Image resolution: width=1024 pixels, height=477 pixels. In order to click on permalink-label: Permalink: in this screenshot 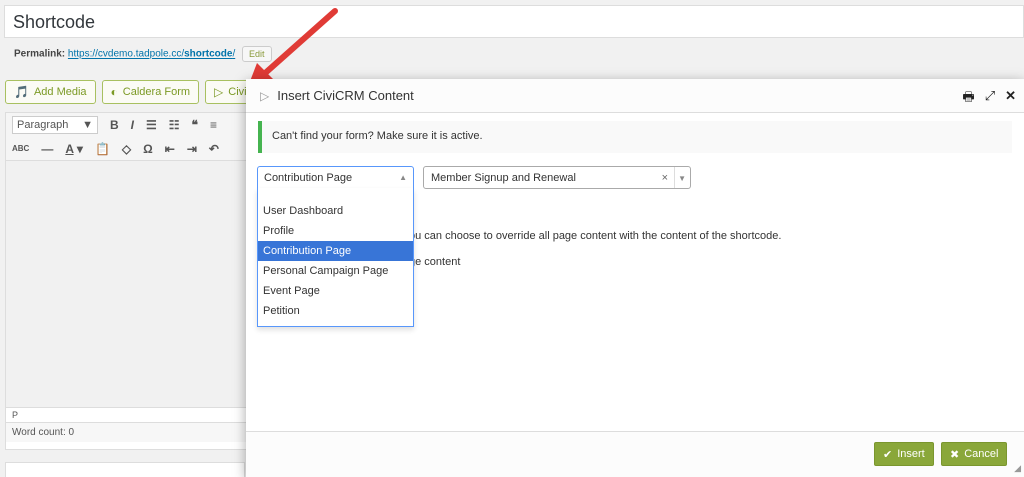, I will do `click(40, 54)`.